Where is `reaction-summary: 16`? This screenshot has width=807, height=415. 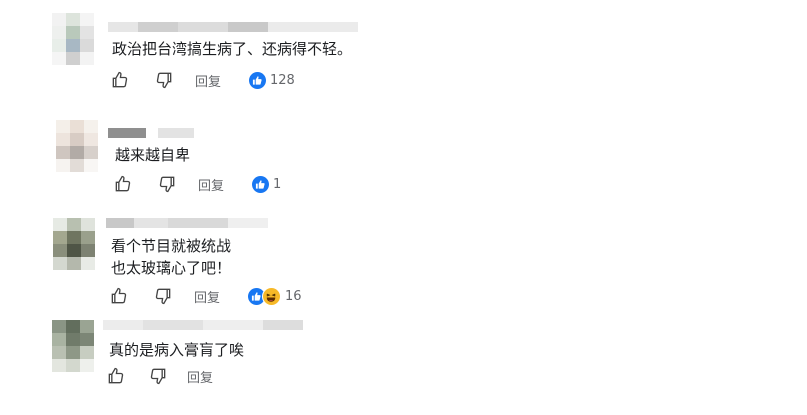
reaction-summary: 16 is located at coordinates (275, 296).